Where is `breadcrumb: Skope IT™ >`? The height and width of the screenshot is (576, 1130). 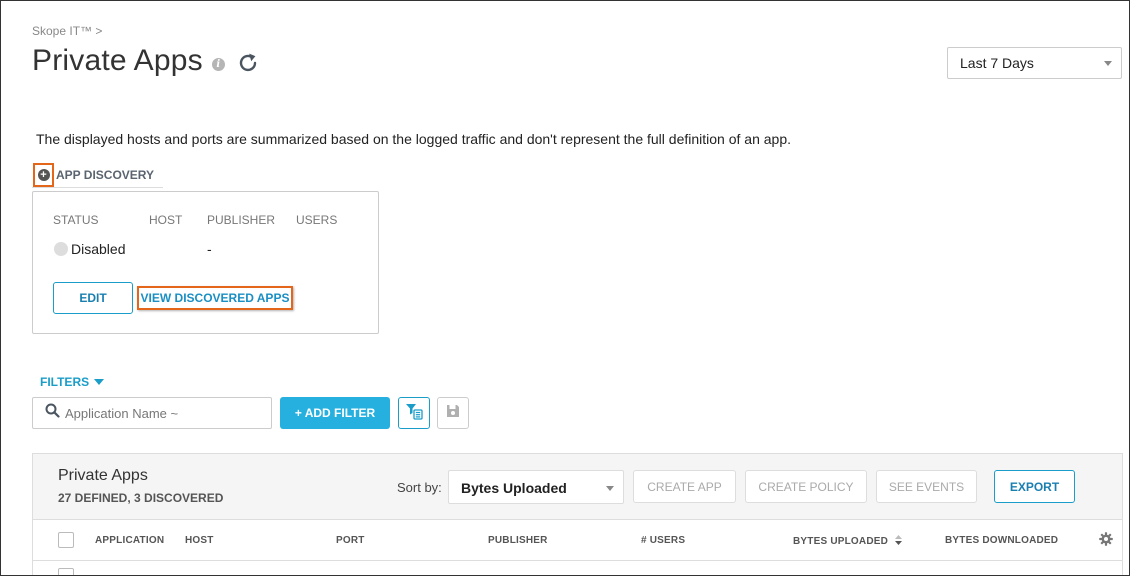 breadcrumb: Skope IT™ > is located at coordinates (67, 31).